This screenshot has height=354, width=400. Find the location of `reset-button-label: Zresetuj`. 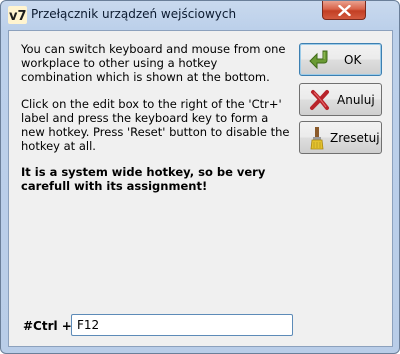

reset-button-label: Zresetuj is located at coordinates (355, 138).